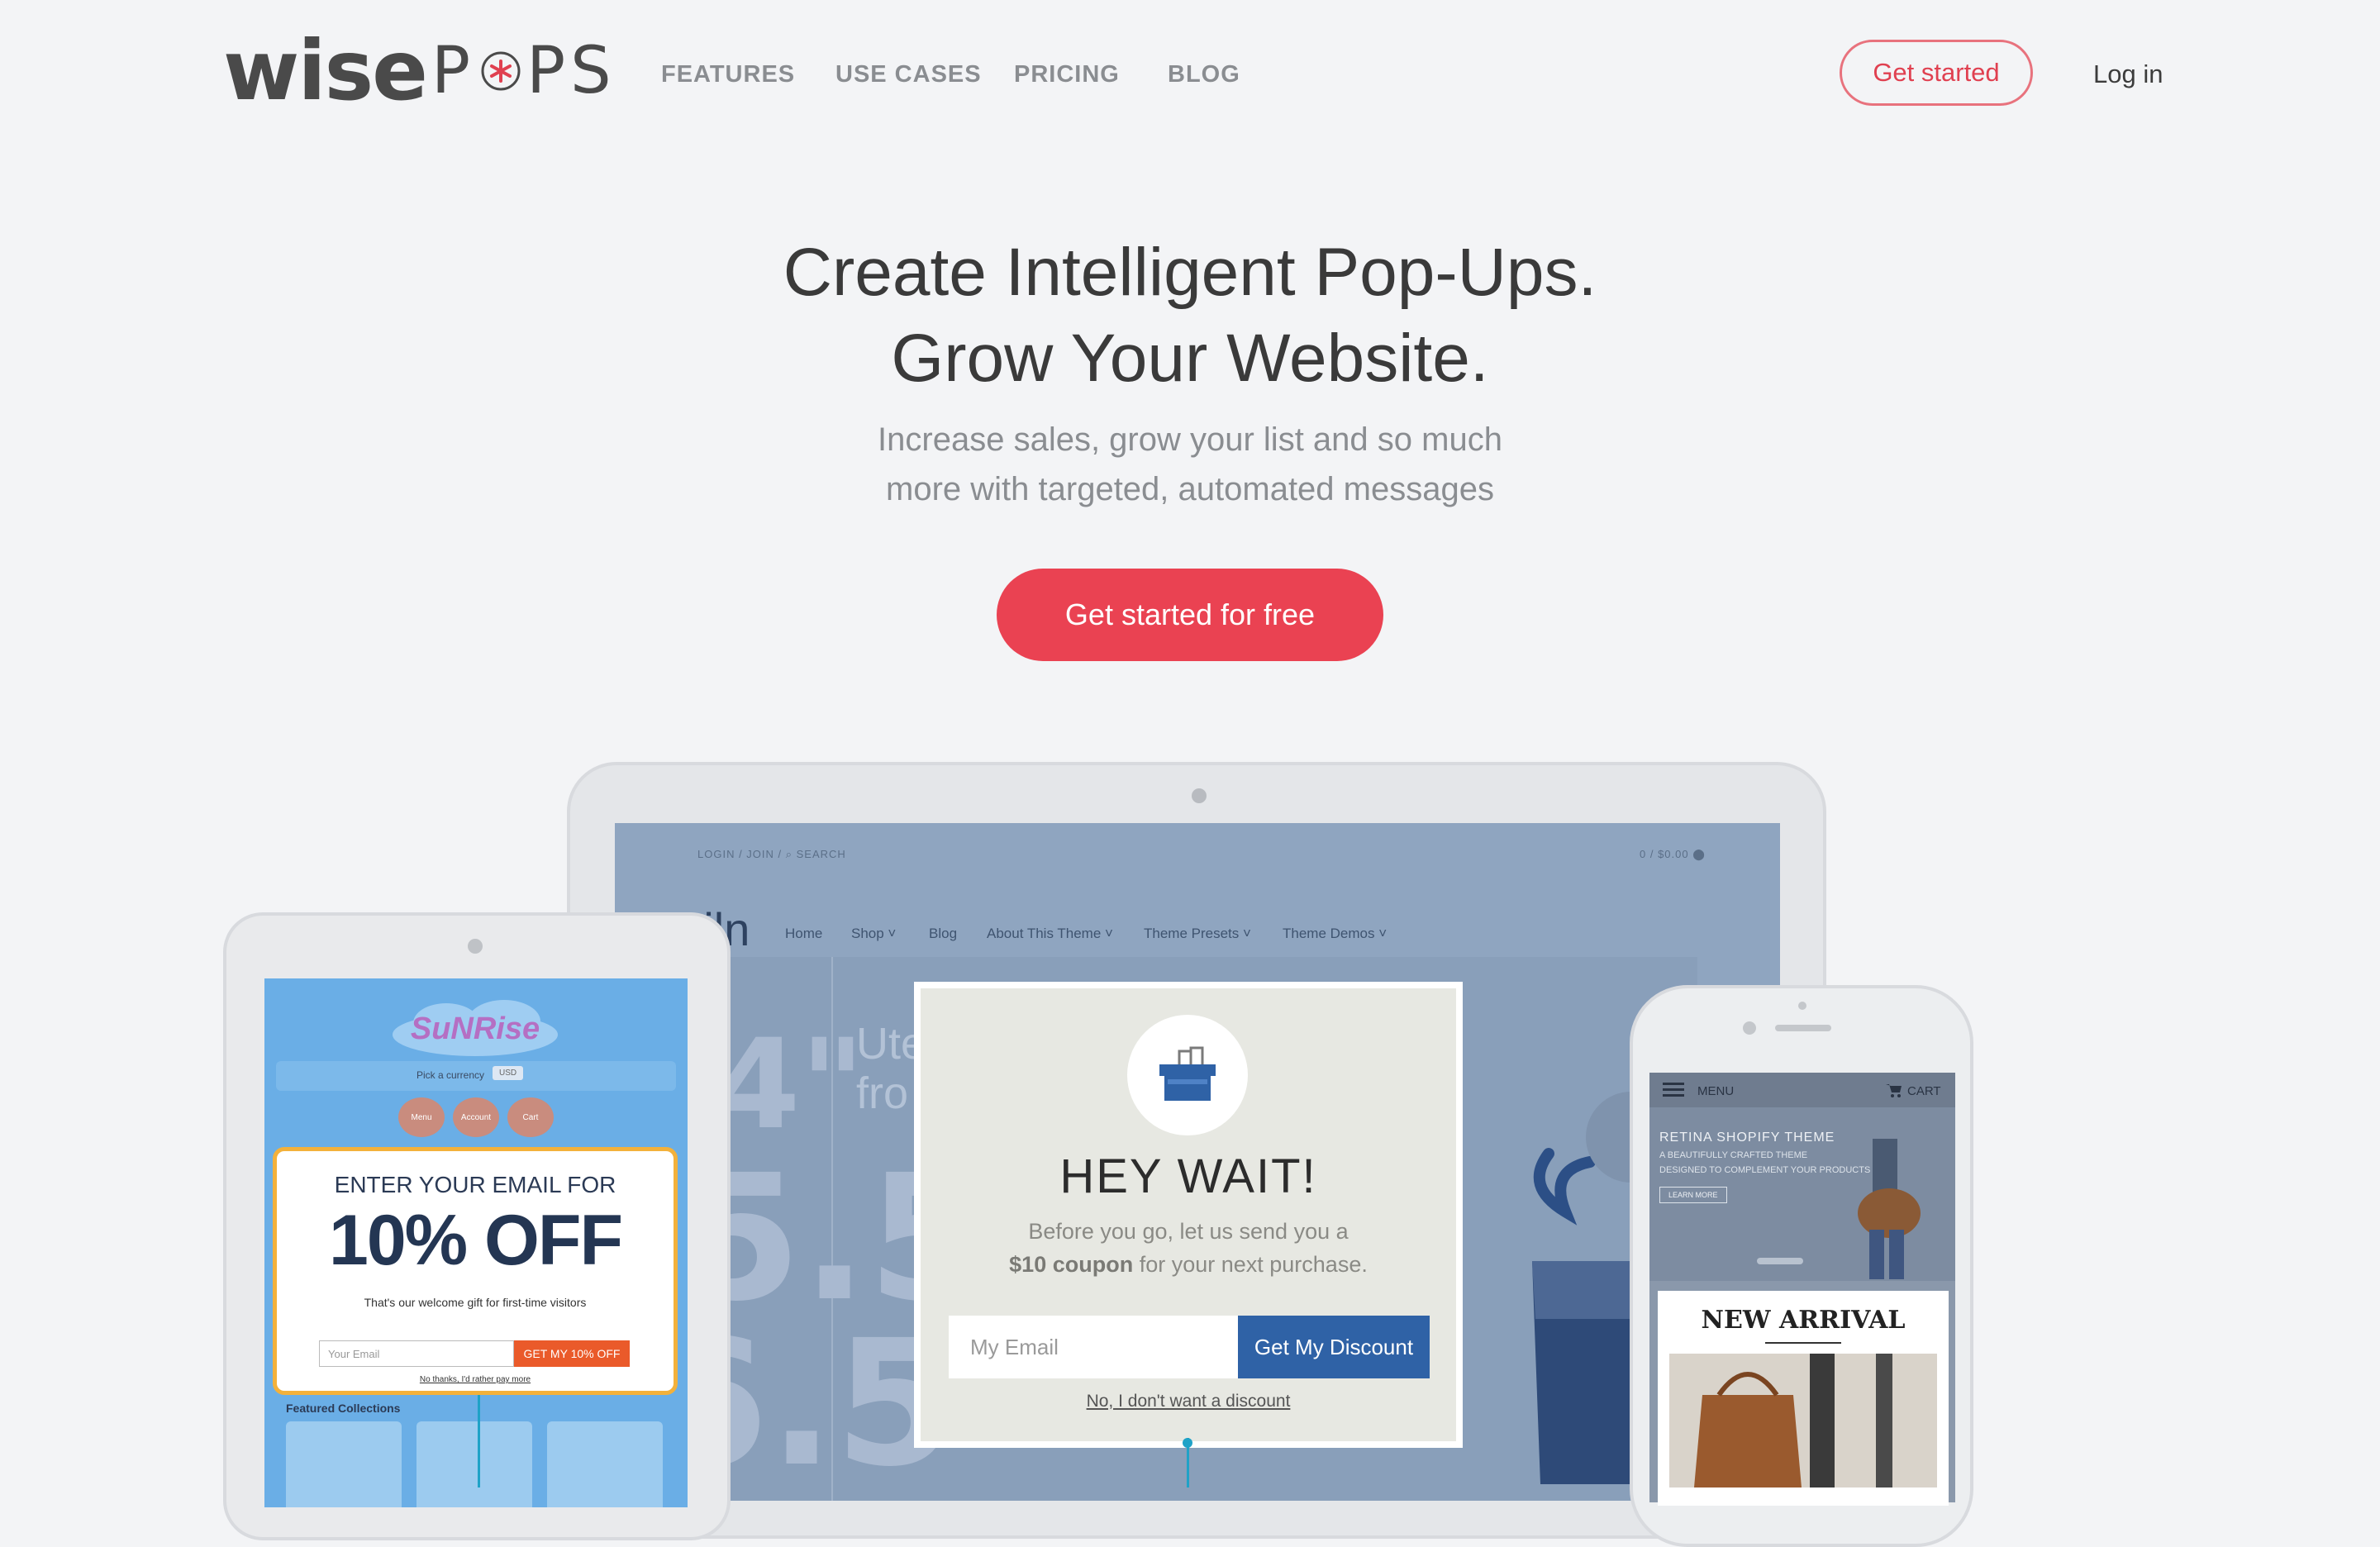 The height and width of the screenshot is (1547, 2380). What do you see at coordinates (325, 70) in the screenshot?
I see `logo-wise-text: wise` at bounding box center [325, 70].